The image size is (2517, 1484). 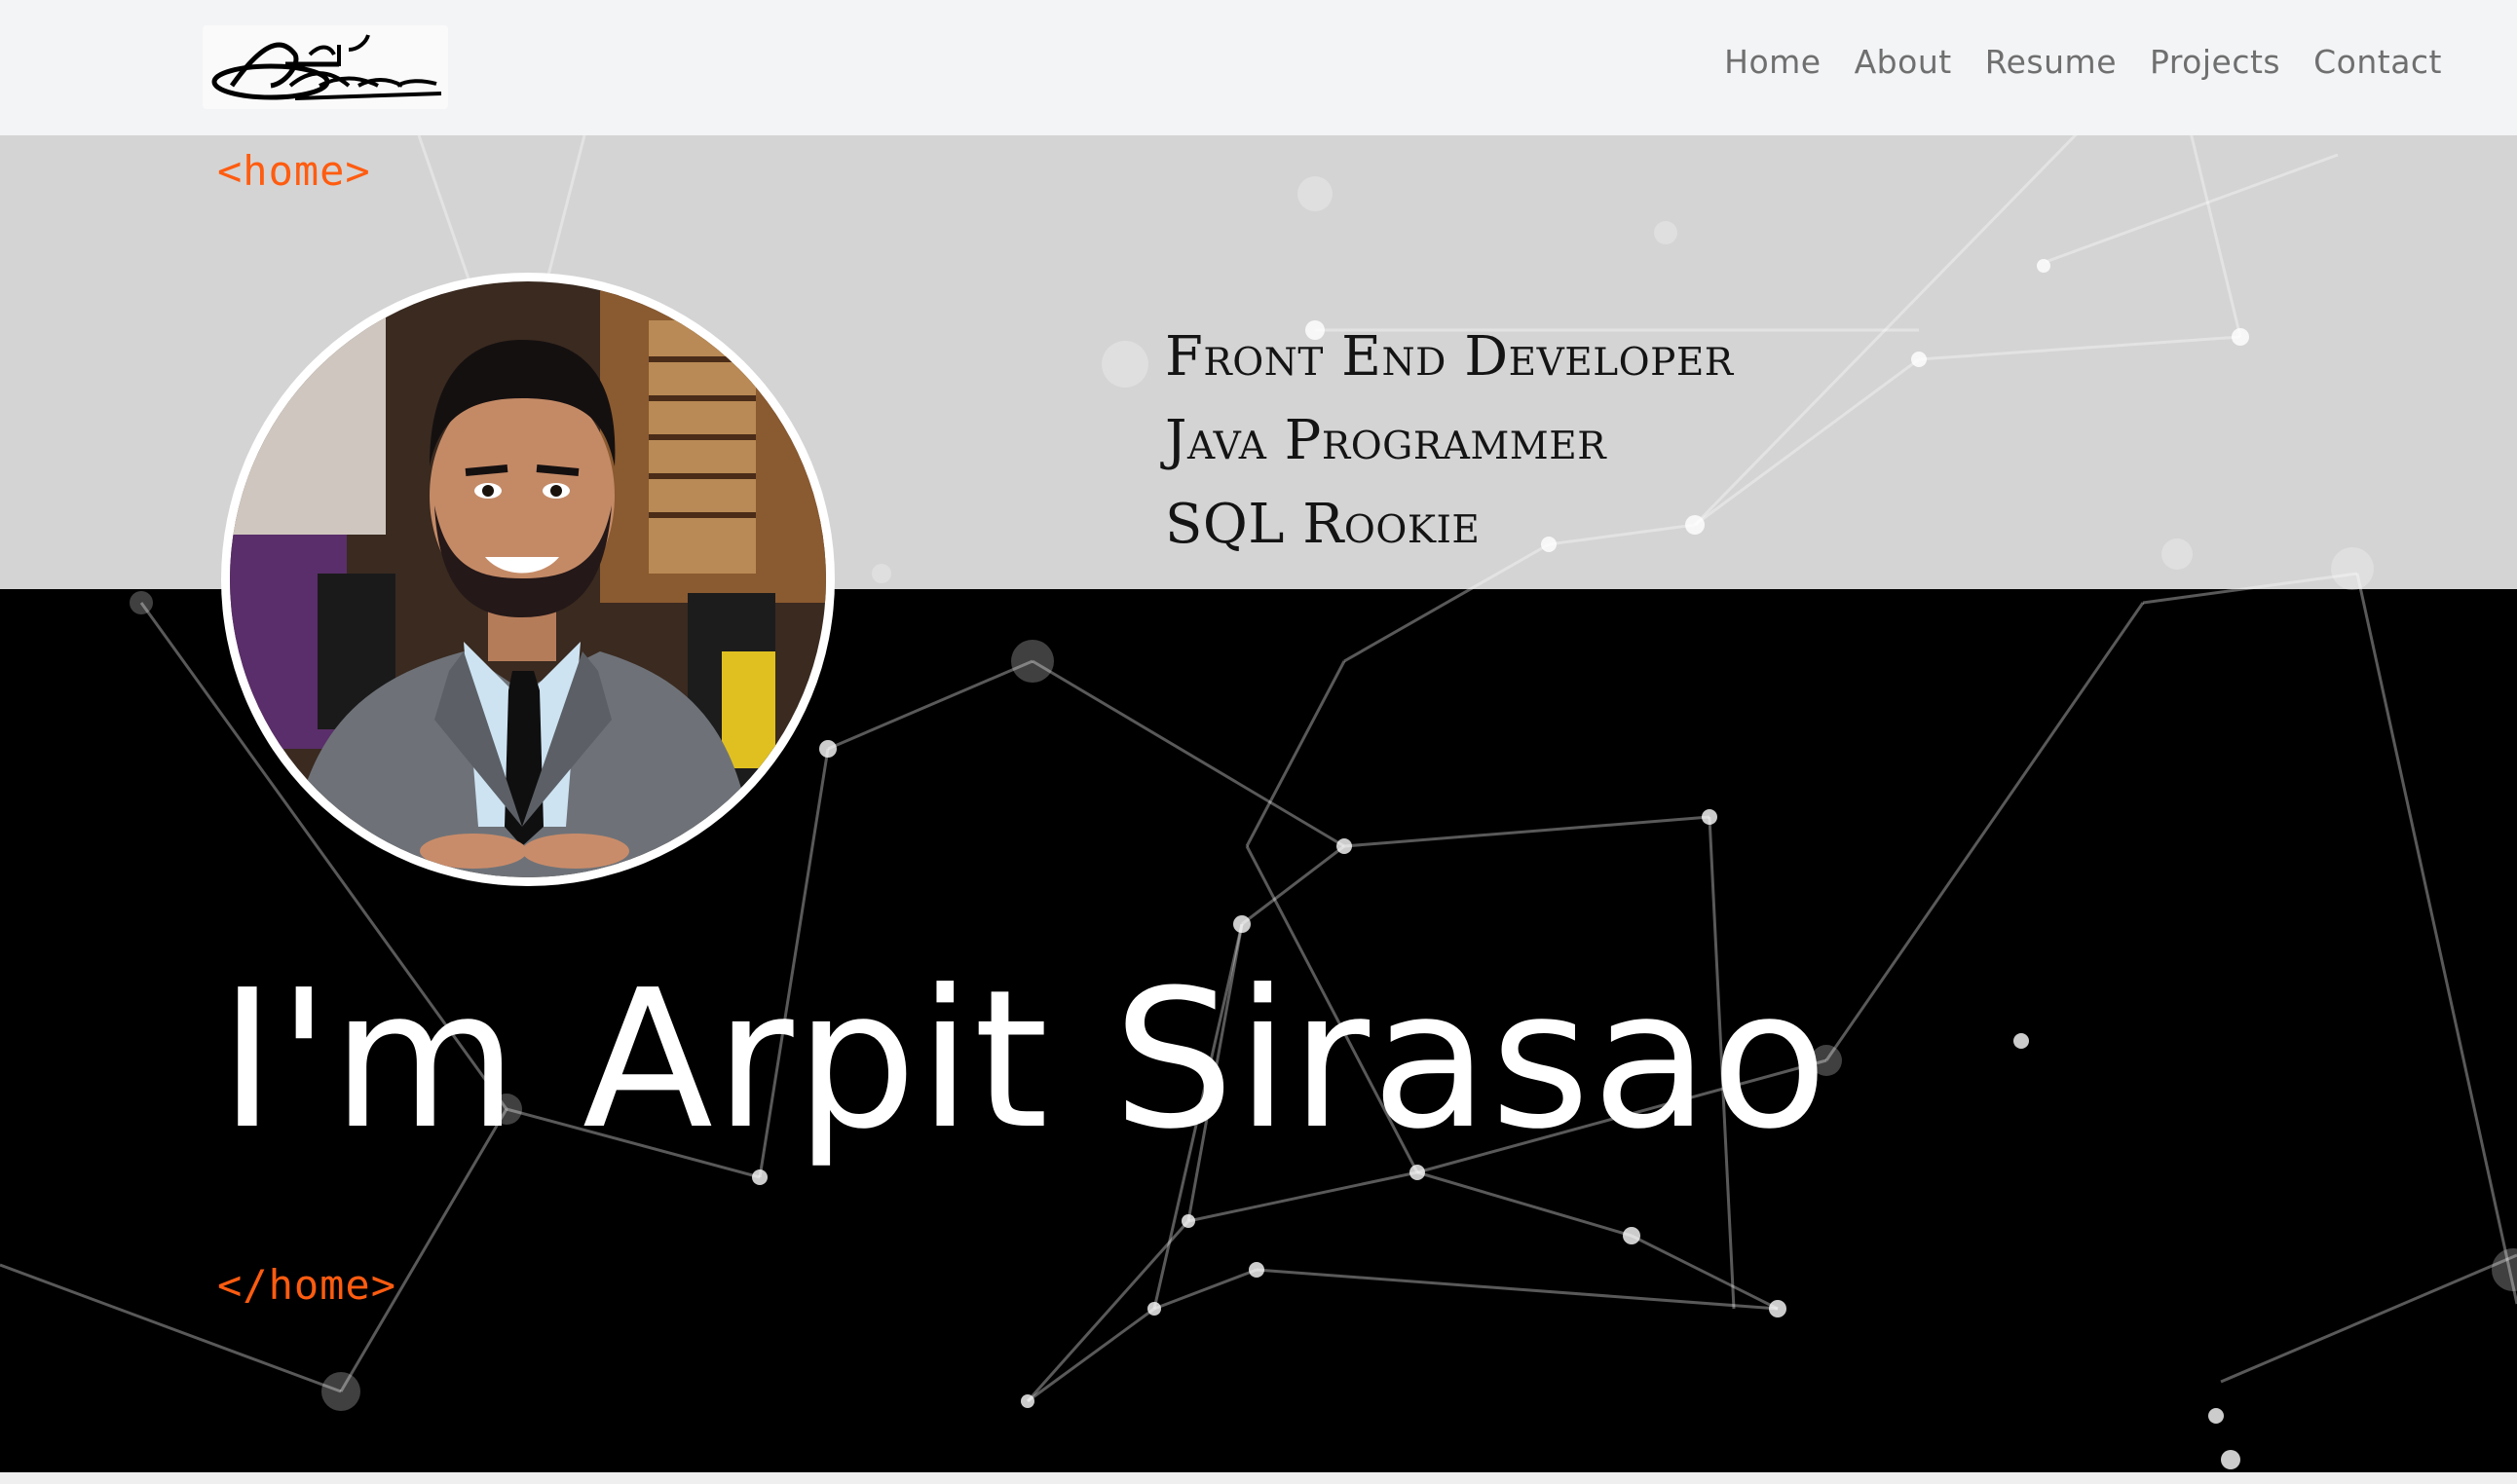 What do you see at coordinates (1258, 1478) in the screenshot?
I see `bottom-strip` at bounding box center [1258, 1478].